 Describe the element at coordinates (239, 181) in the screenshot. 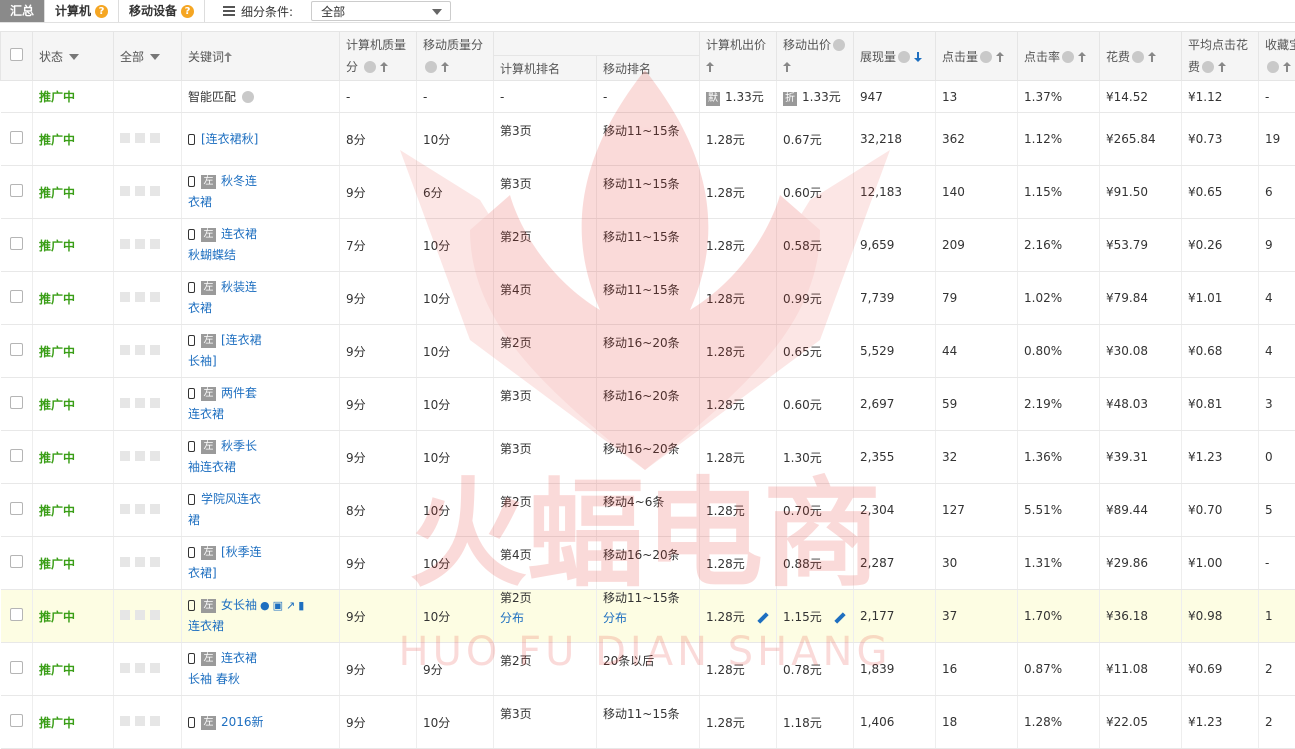

I see `keyword-line1: 秋冬连` at that location.